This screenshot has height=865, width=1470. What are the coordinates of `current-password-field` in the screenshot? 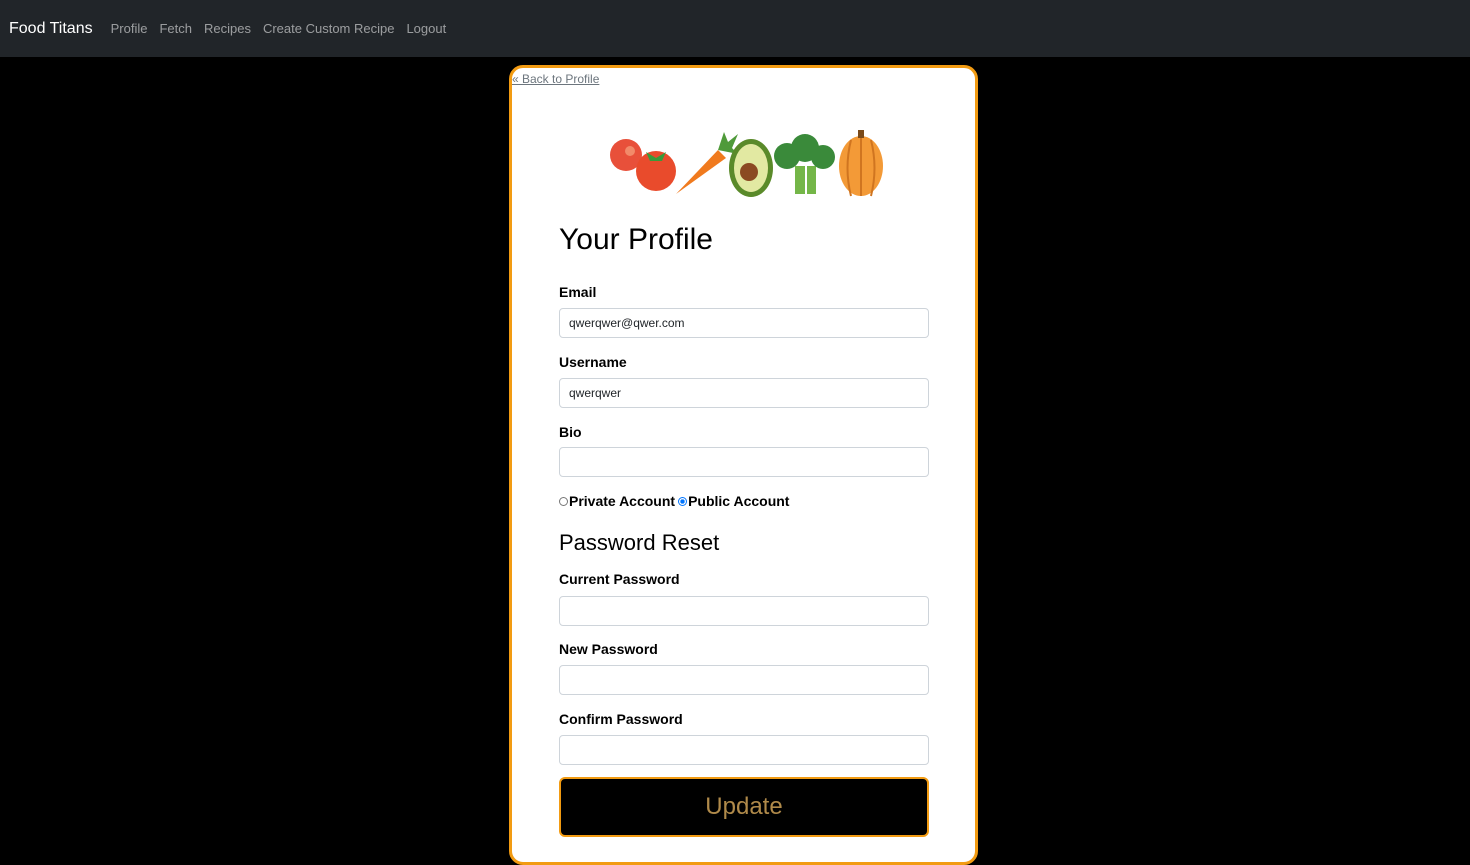 It's located at (744, 611).